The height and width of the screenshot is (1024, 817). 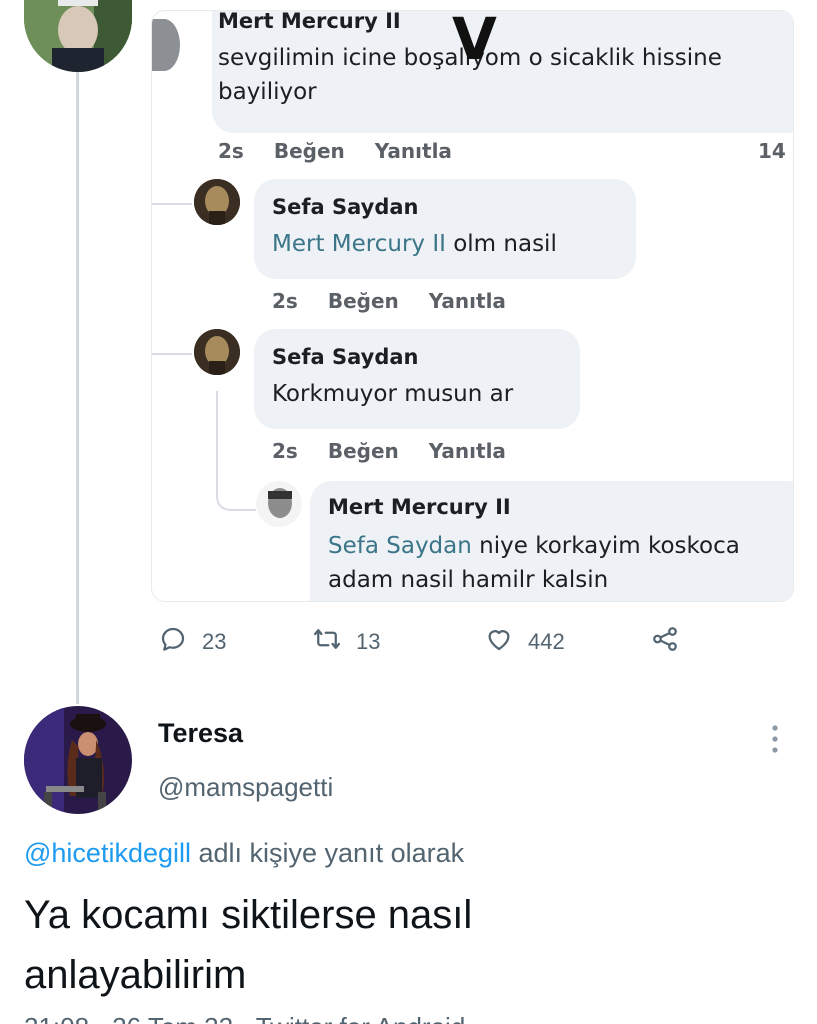 I want to click on replying-to-mention: @hicetikdegill, so click(x=107, y=853).